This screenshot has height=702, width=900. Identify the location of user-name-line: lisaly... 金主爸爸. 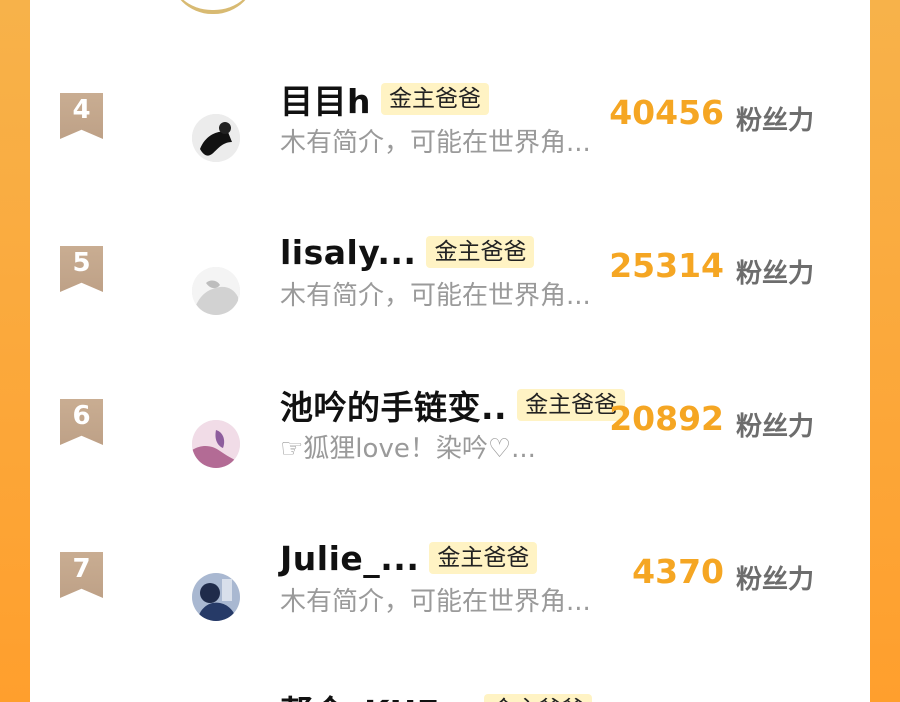
(407, 252).